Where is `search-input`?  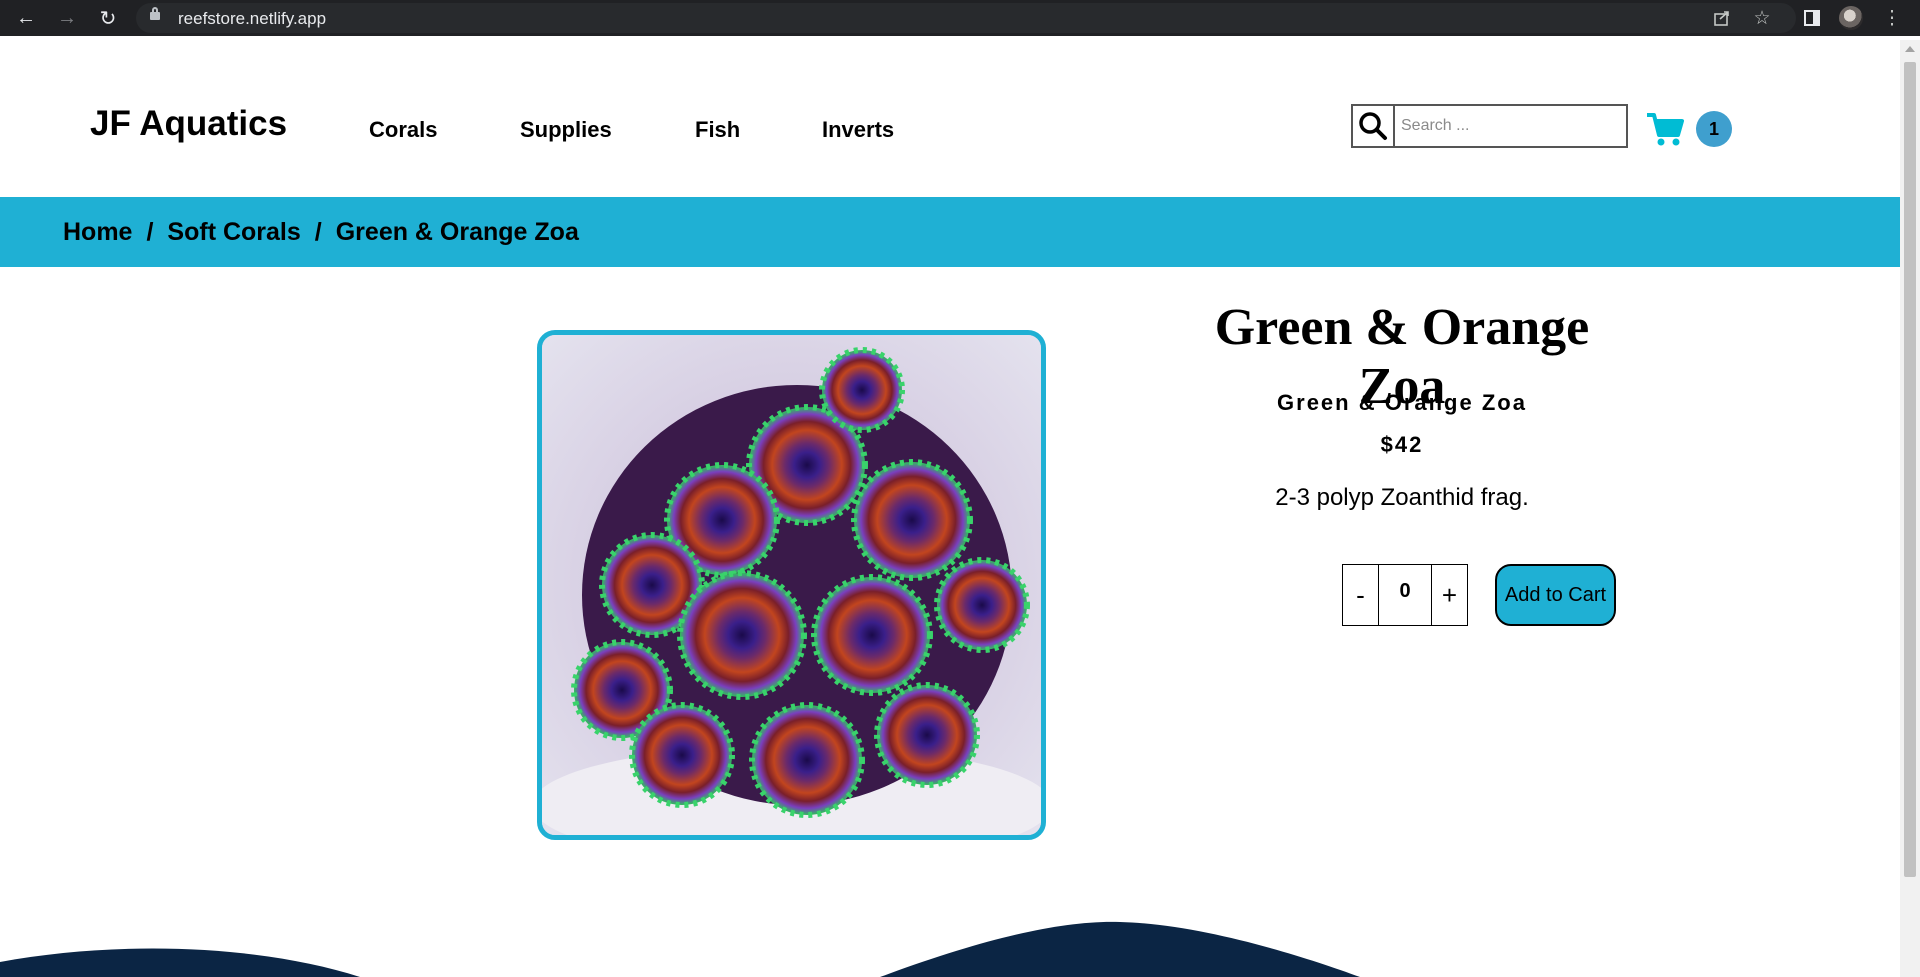 search-input is located at coordinates (1510, 126).